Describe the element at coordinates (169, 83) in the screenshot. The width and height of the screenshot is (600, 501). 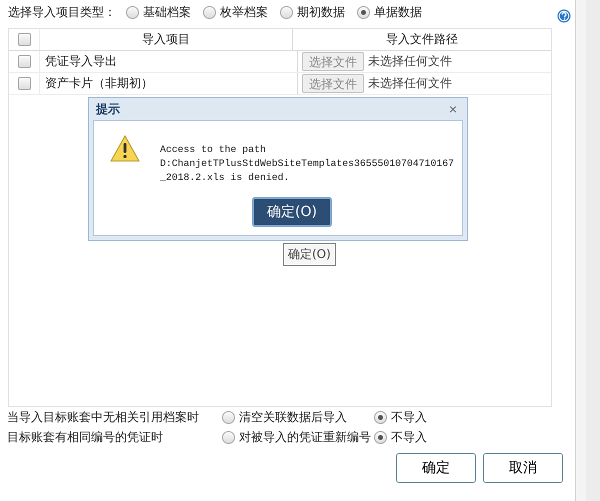
I see `table-cell: 资产卡片（非期初）` at that location.